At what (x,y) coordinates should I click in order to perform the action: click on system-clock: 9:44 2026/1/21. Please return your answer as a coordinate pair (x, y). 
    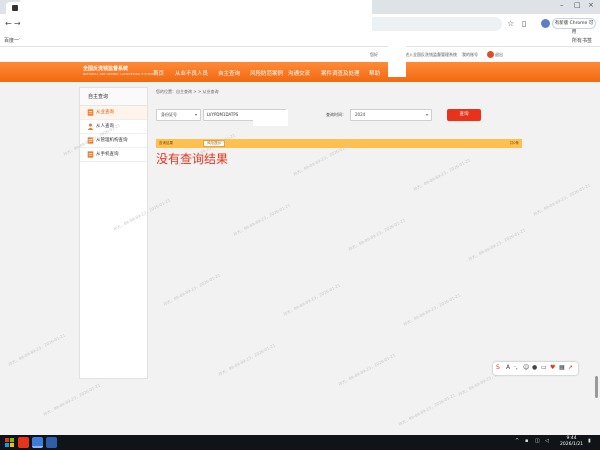
    Looking at the image, I should click on (571, 442).